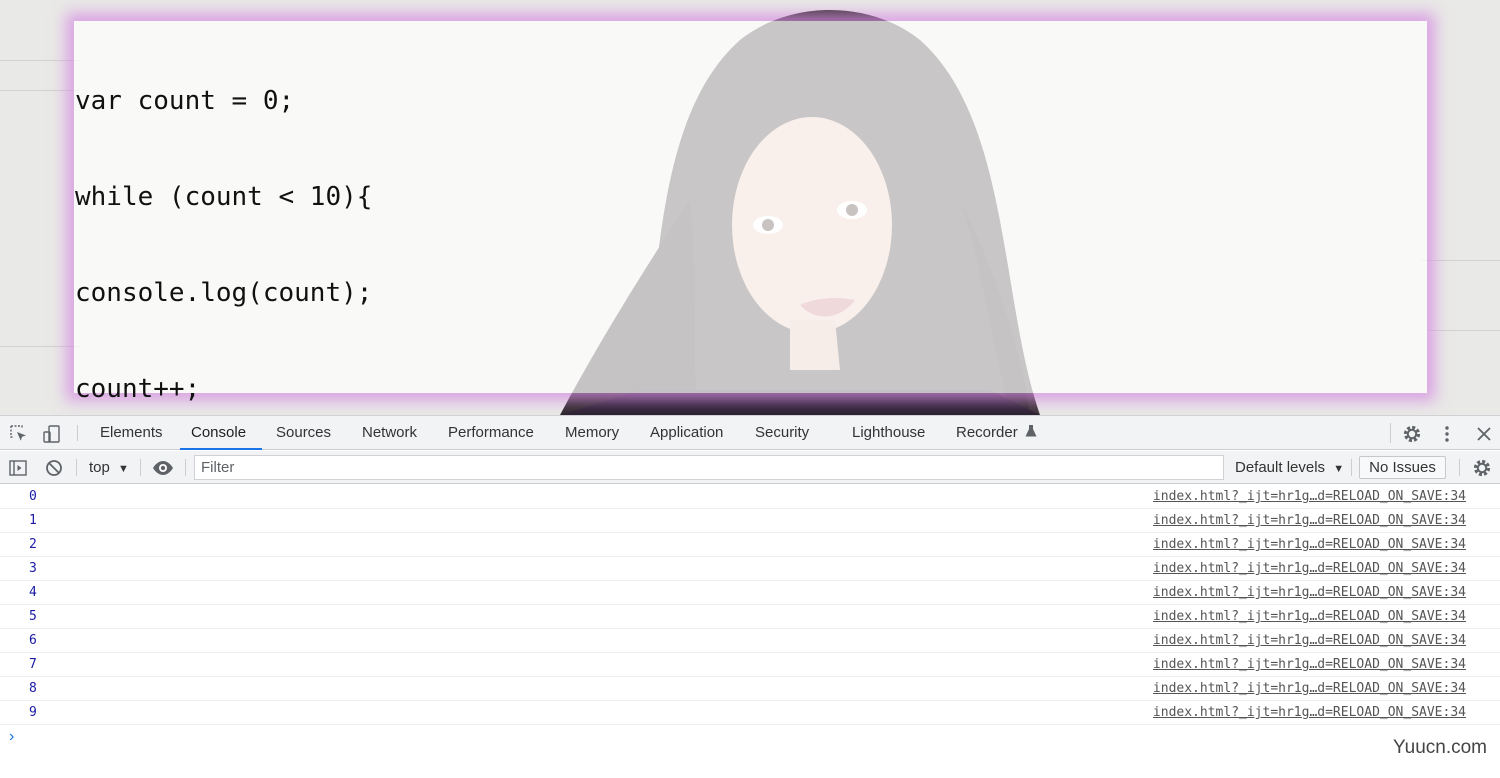 The image size is (1500, 778). Describe the element at coordinates (224, 293) in the screenshot. I see `code-line: console.log(count);` at that location.